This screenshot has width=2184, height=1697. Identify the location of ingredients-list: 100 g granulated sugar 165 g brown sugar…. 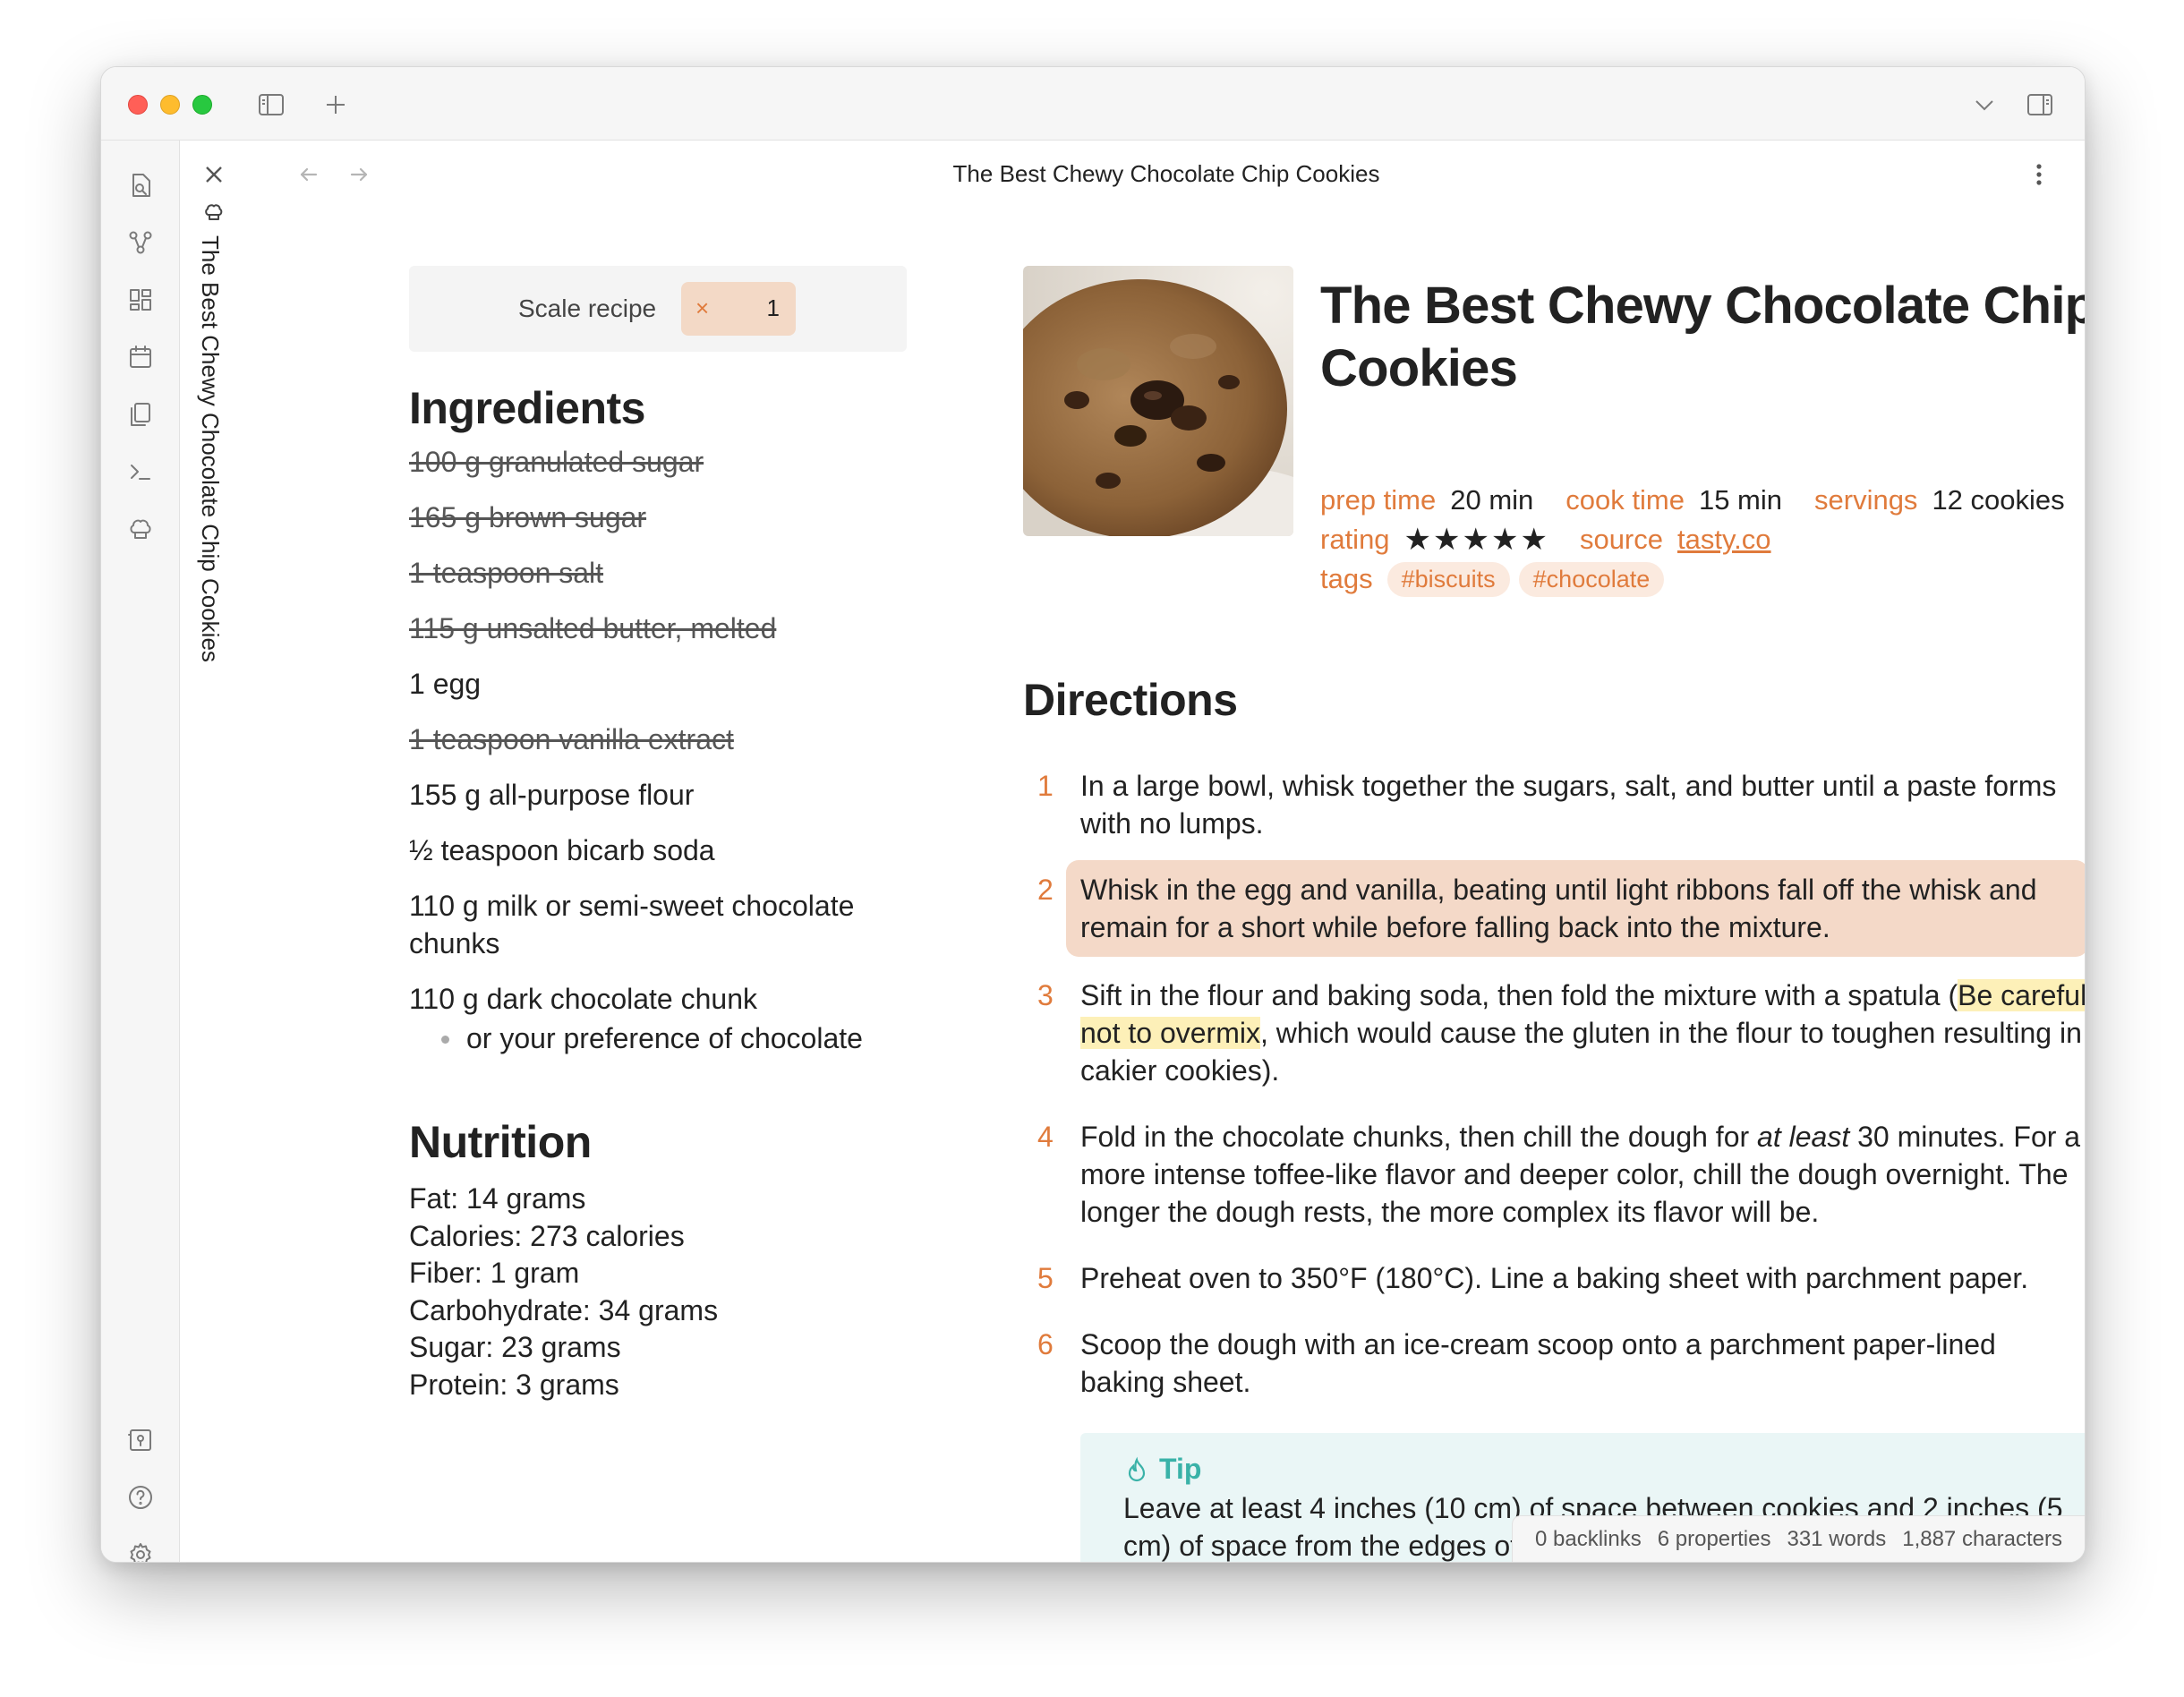
(659, 750).